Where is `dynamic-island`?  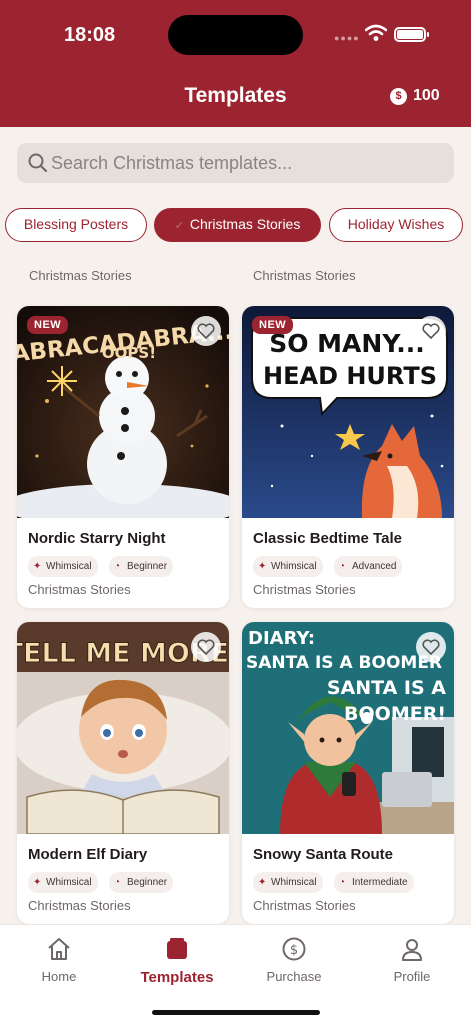
dynamic-island is located at coordinates (235, 35).